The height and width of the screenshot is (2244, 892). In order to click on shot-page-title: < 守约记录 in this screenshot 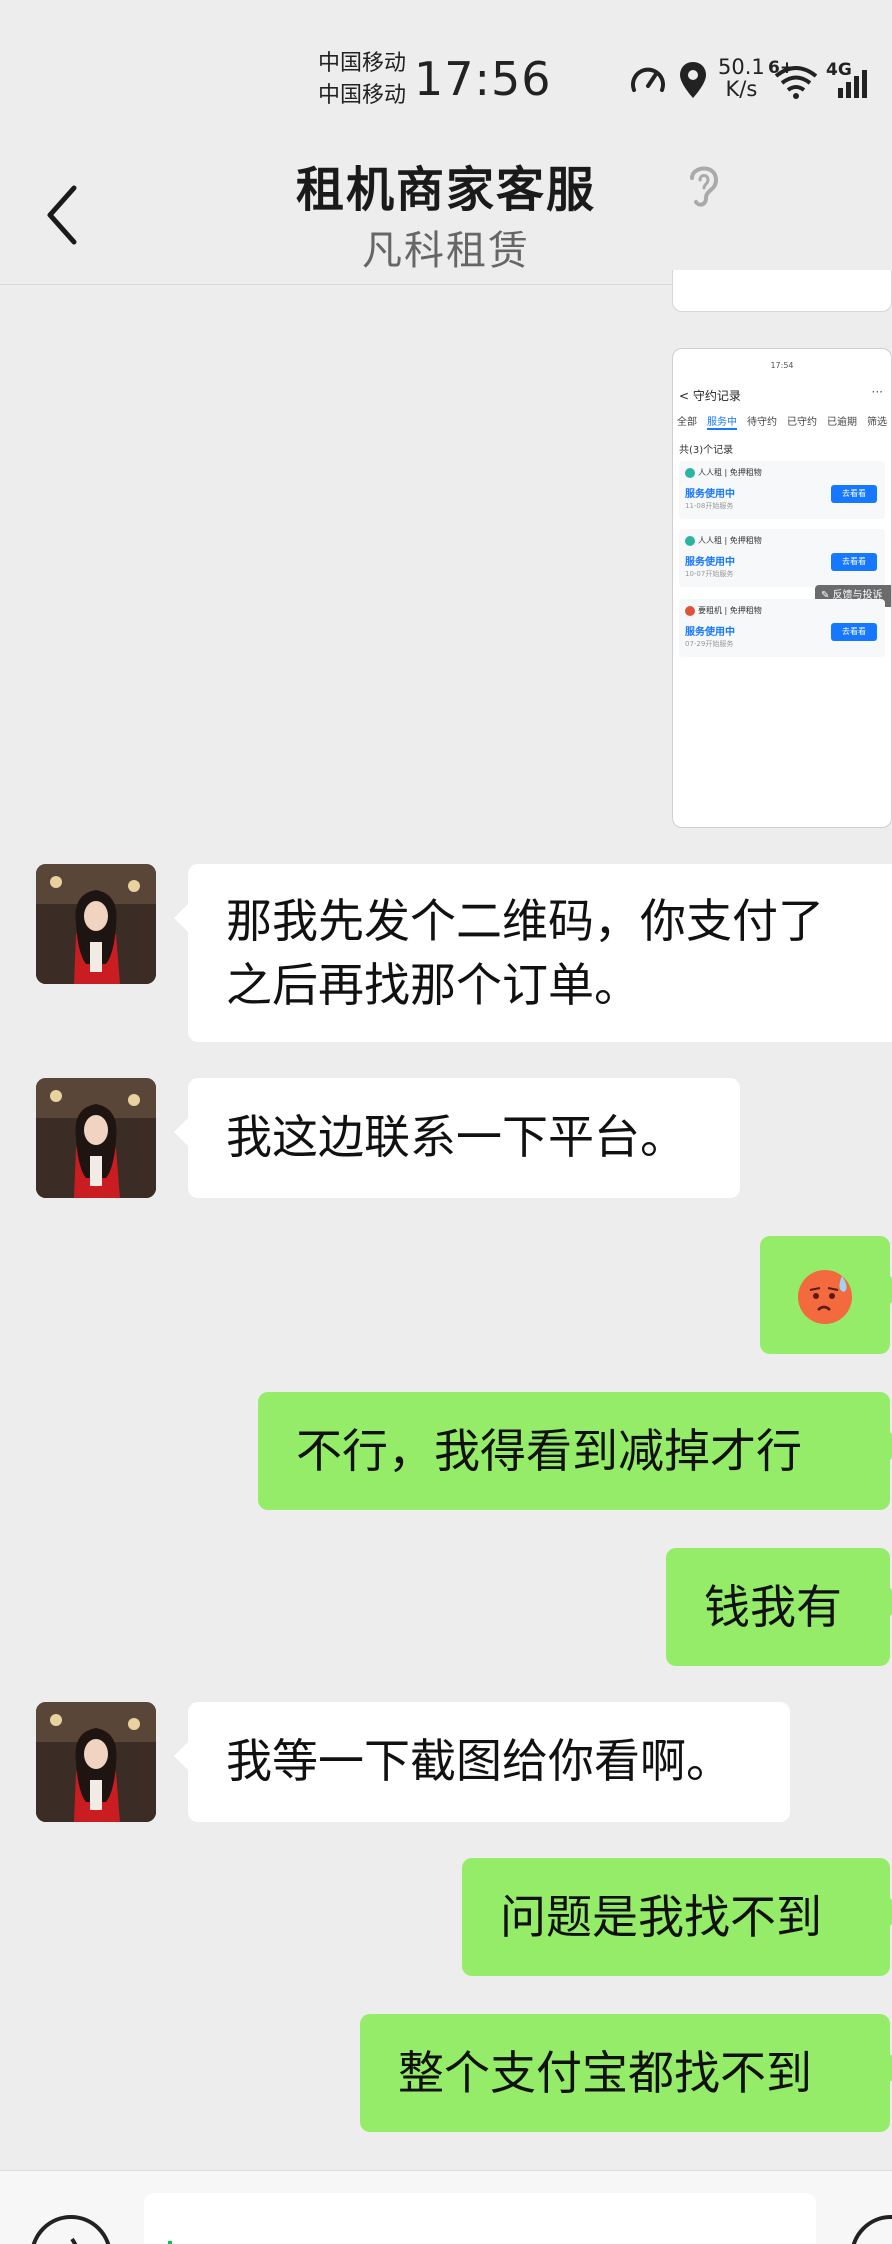, I will do `click(710, 396)`.